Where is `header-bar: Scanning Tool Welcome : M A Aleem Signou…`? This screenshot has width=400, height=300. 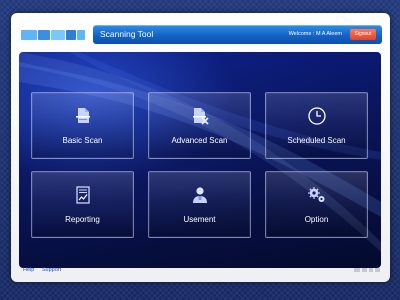 header-bar: Scanning Tool Welcome : M A Aleem Signou… is located at coordinates (237, 34).